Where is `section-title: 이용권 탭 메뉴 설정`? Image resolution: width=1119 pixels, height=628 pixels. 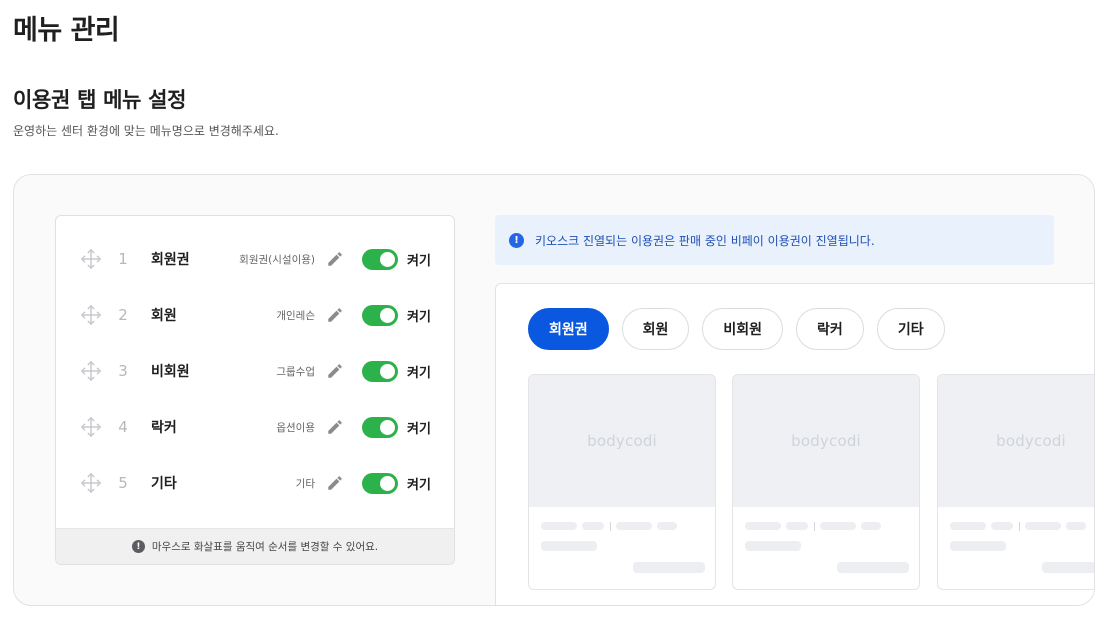
section-title: 이용권 탭 메뉴 설정 is located at coordinates (100, 100).